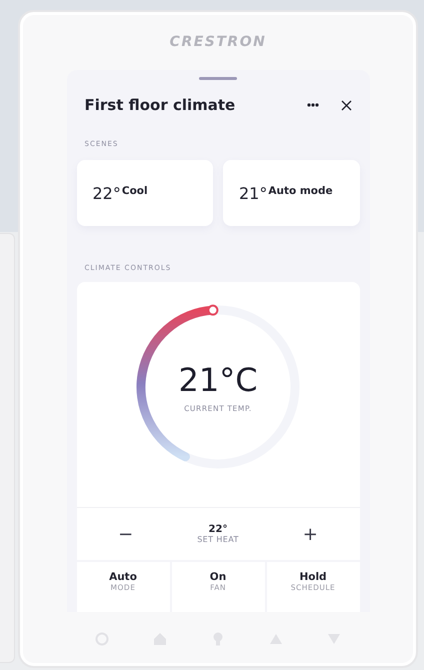 The width and height of the screenshot is (424, 670). Describe the element at coordinates (346, 105) in the screenshot. I see `close-icon` at that location.